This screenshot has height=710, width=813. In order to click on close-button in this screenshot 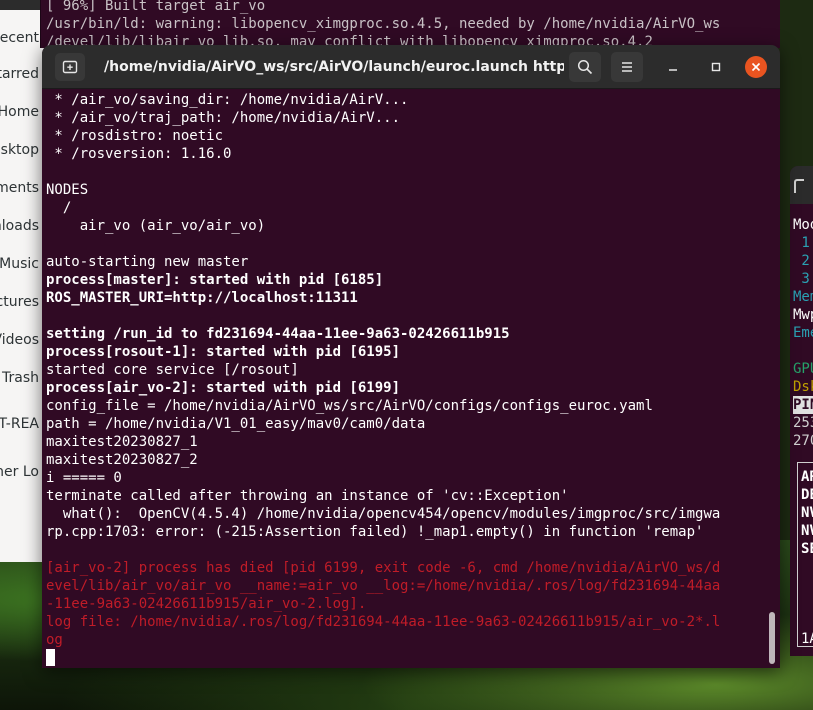, I will do `click(756, 67)`.